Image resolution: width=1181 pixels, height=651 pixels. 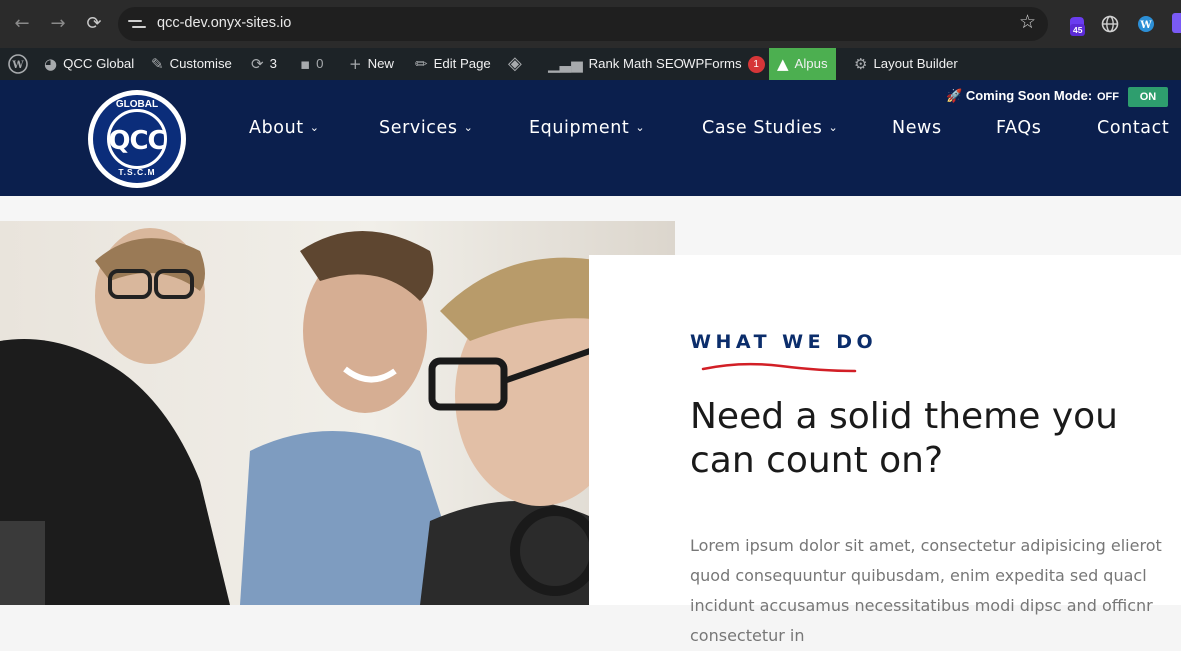 I want to click on comment-icon: ▪, so click(x=305, y=64).